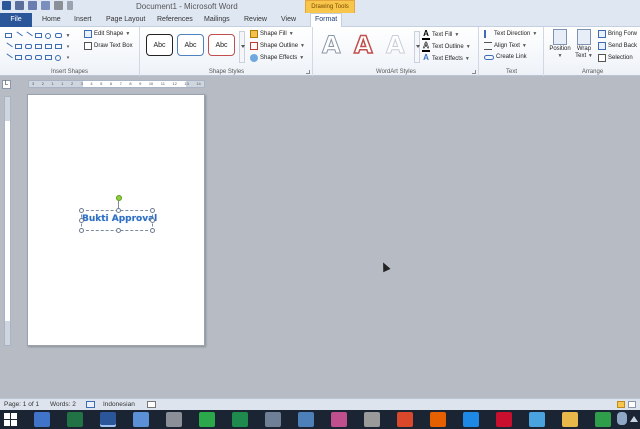  I want to click on text-direction-button: Text Direction ▼, so click(510, 34).